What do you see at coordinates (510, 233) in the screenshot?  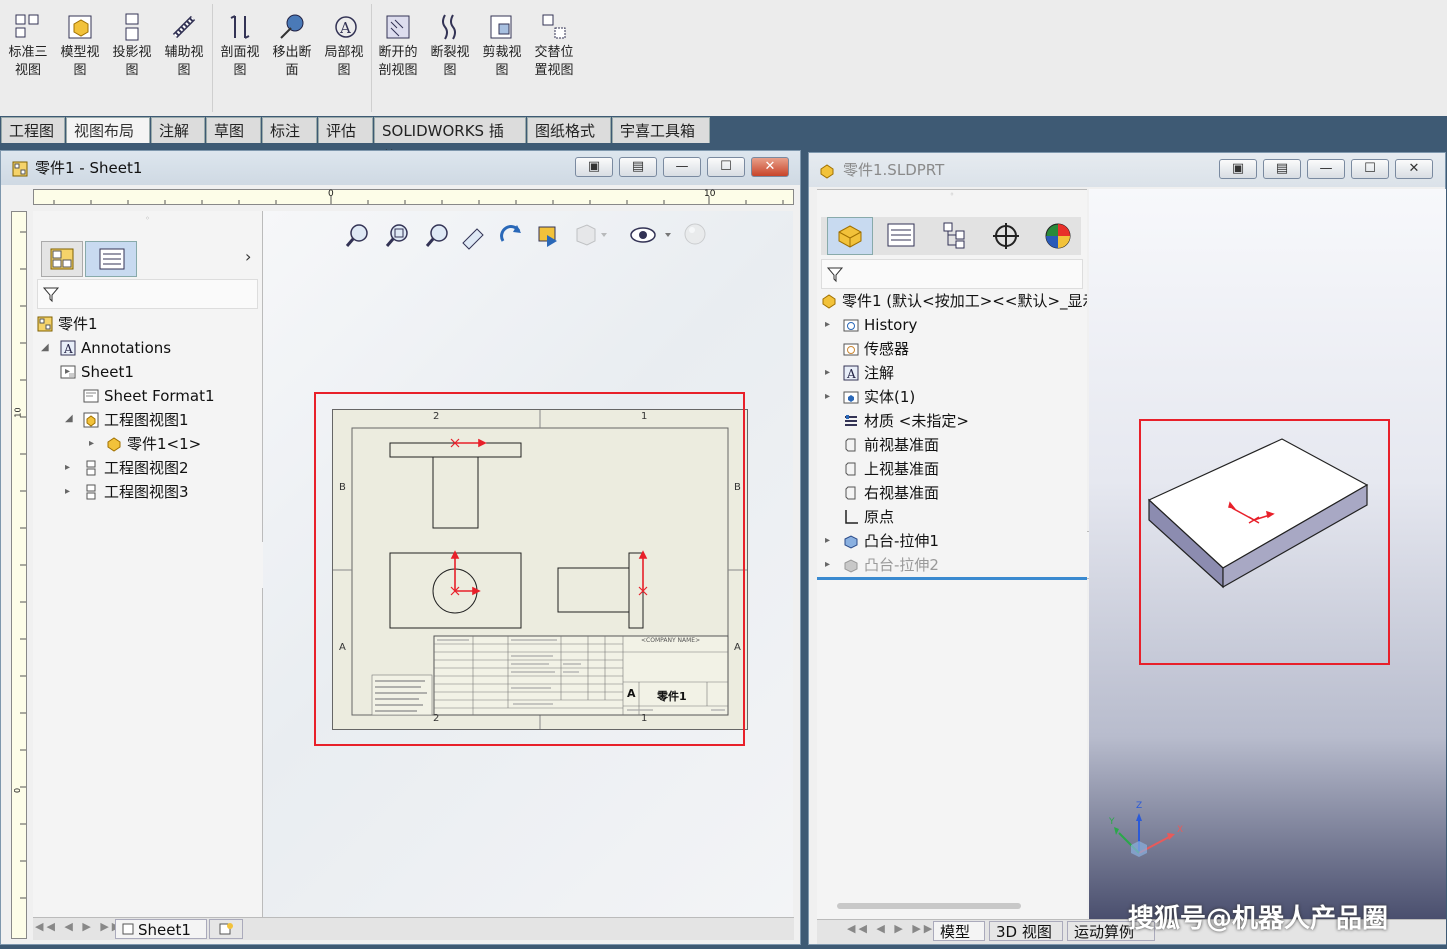 I see `rotate-icon` at bounding box center [510, 233].